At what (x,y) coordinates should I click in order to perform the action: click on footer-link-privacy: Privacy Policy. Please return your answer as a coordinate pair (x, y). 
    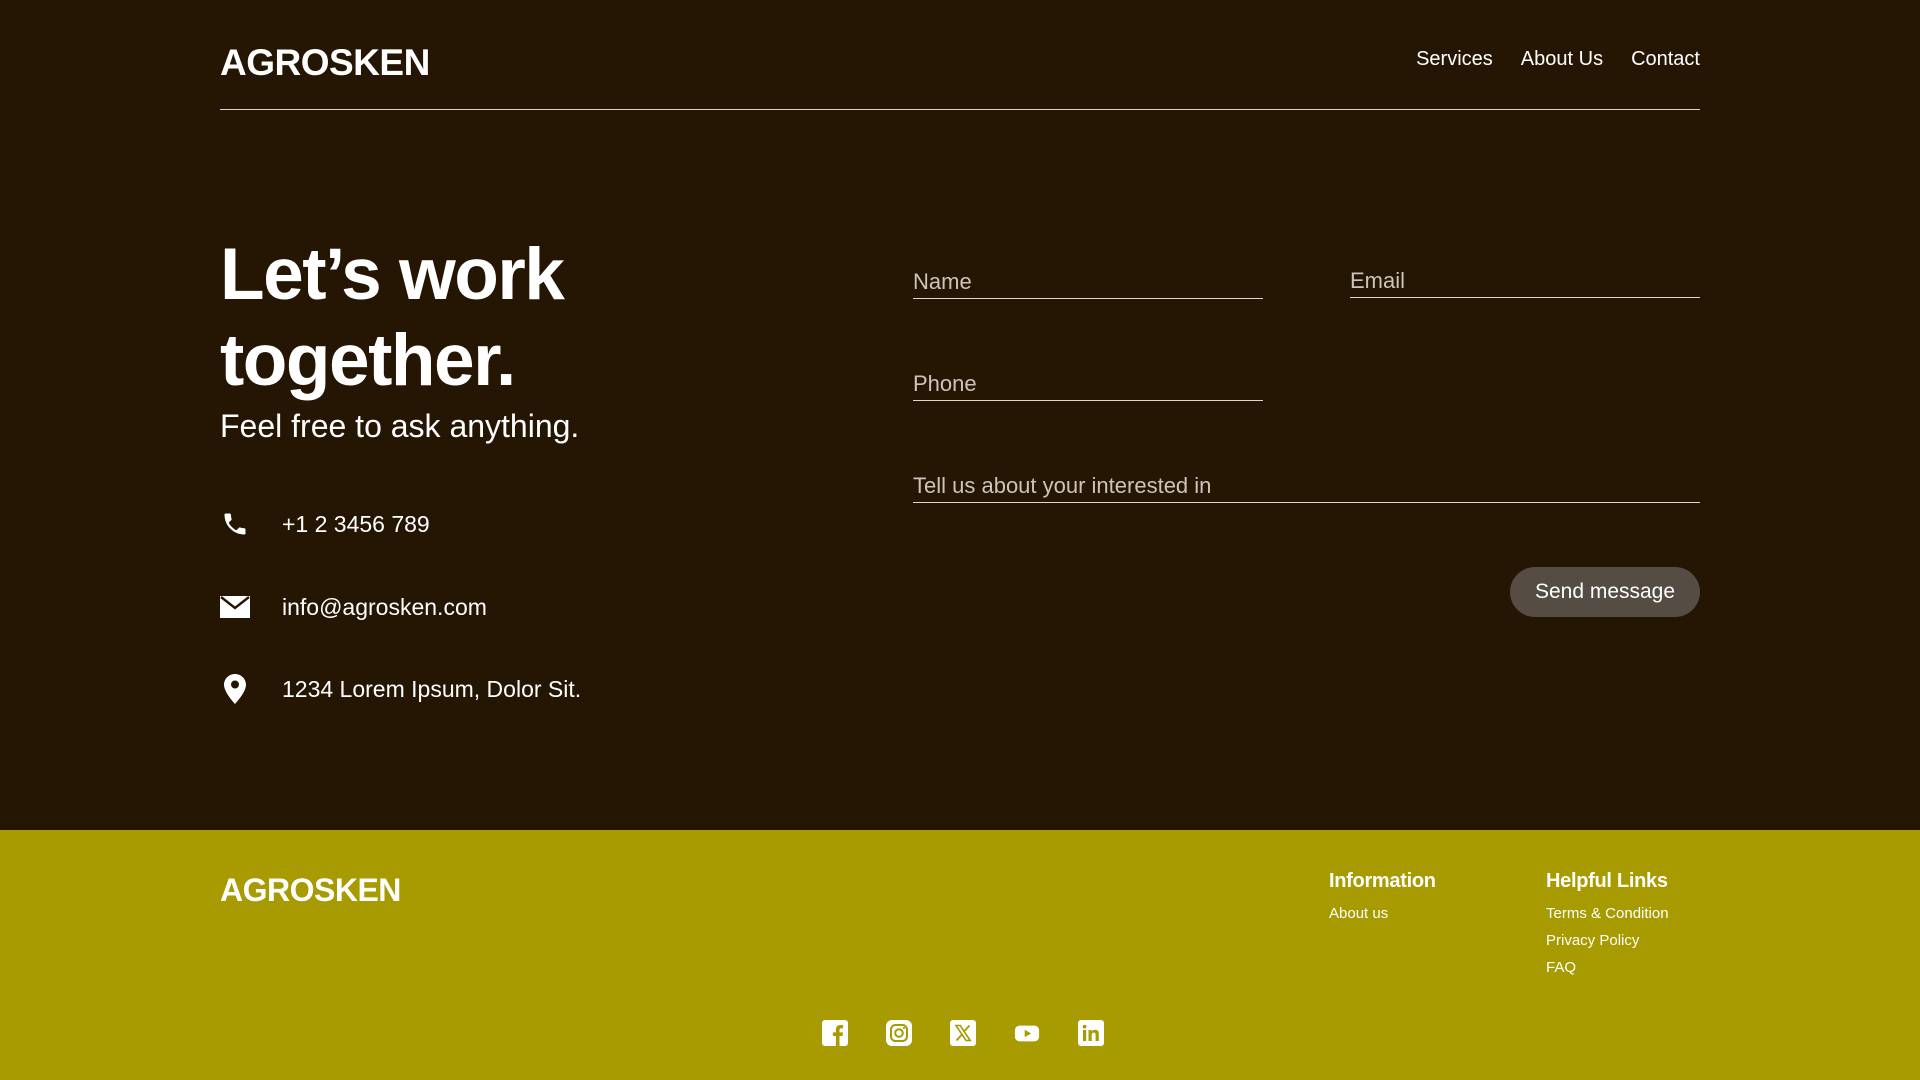
    Looking at the image, I should click on (1607, 940).